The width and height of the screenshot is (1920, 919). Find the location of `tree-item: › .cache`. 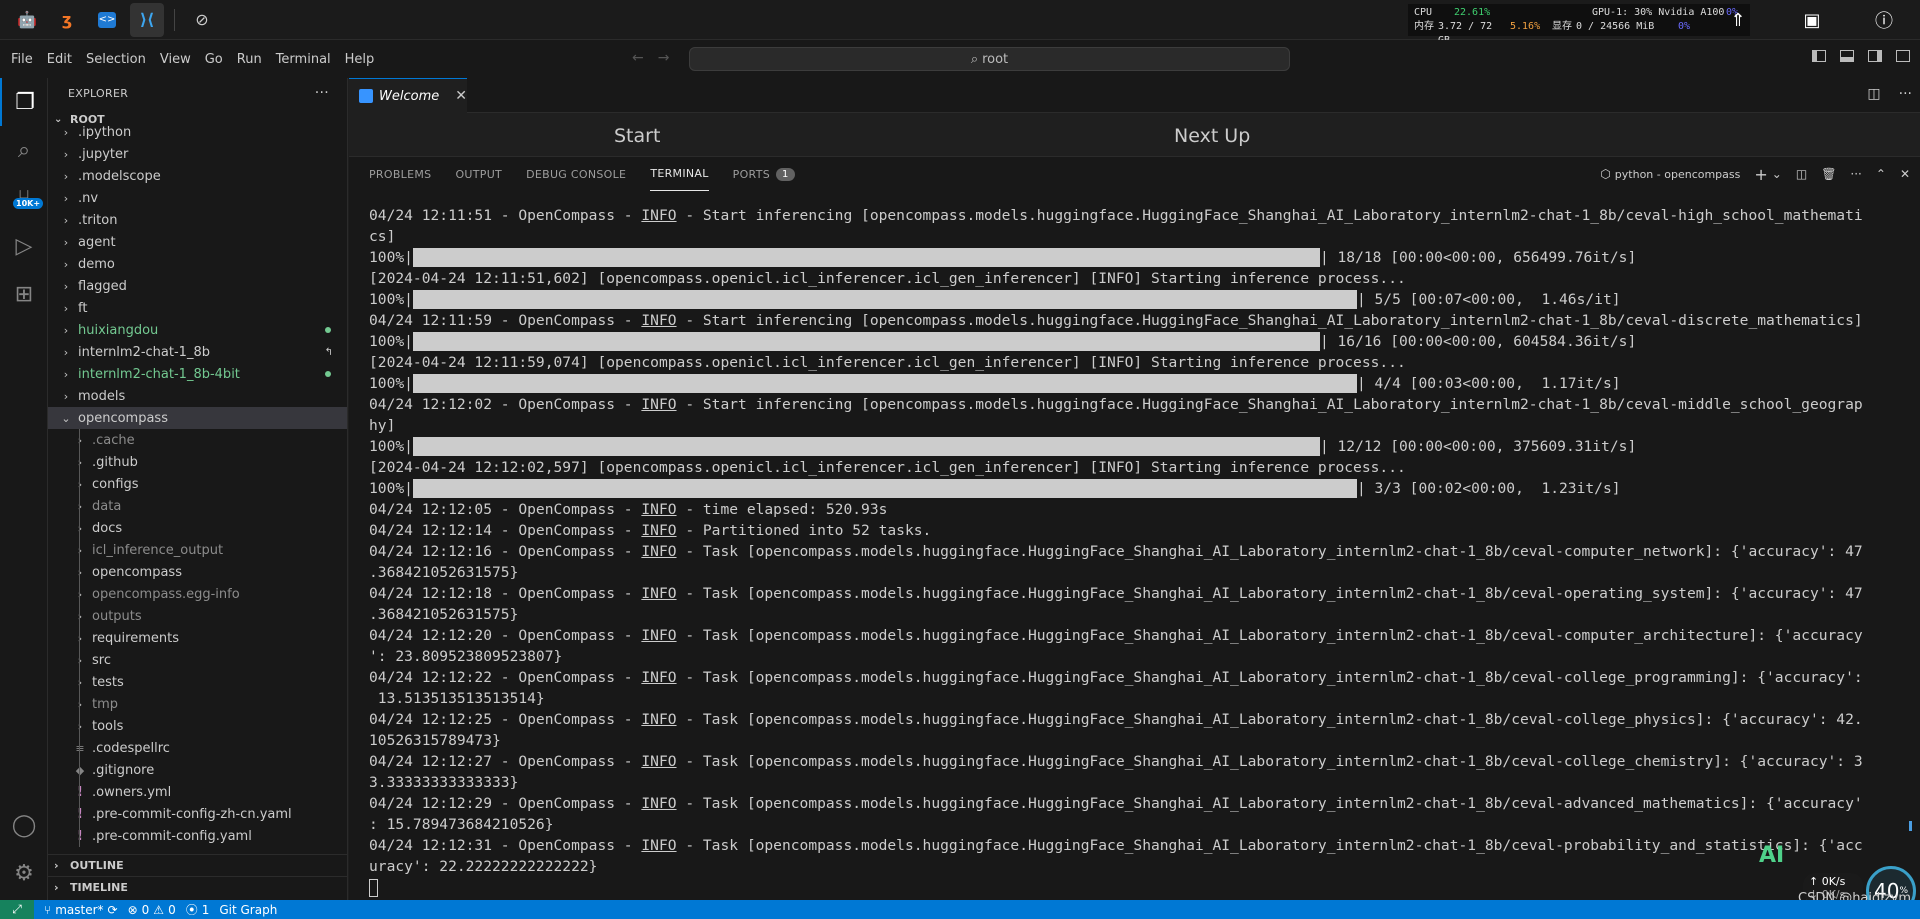

tree-item: › .cache is located at coordinates (197, 440).